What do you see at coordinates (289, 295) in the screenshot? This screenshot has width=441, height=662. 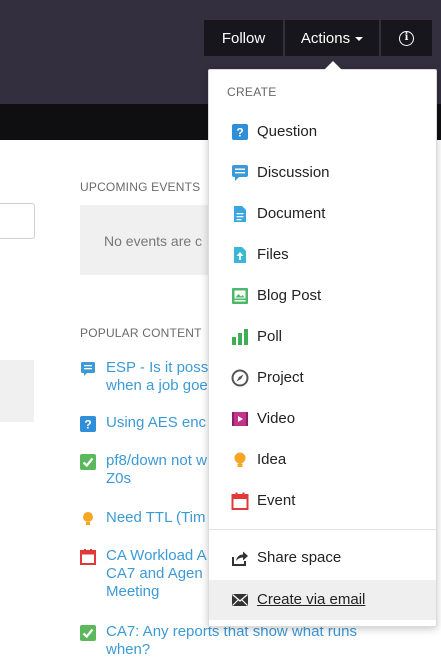 I see `menu-item-label: Blog Post` at bounding box center [289, 295].